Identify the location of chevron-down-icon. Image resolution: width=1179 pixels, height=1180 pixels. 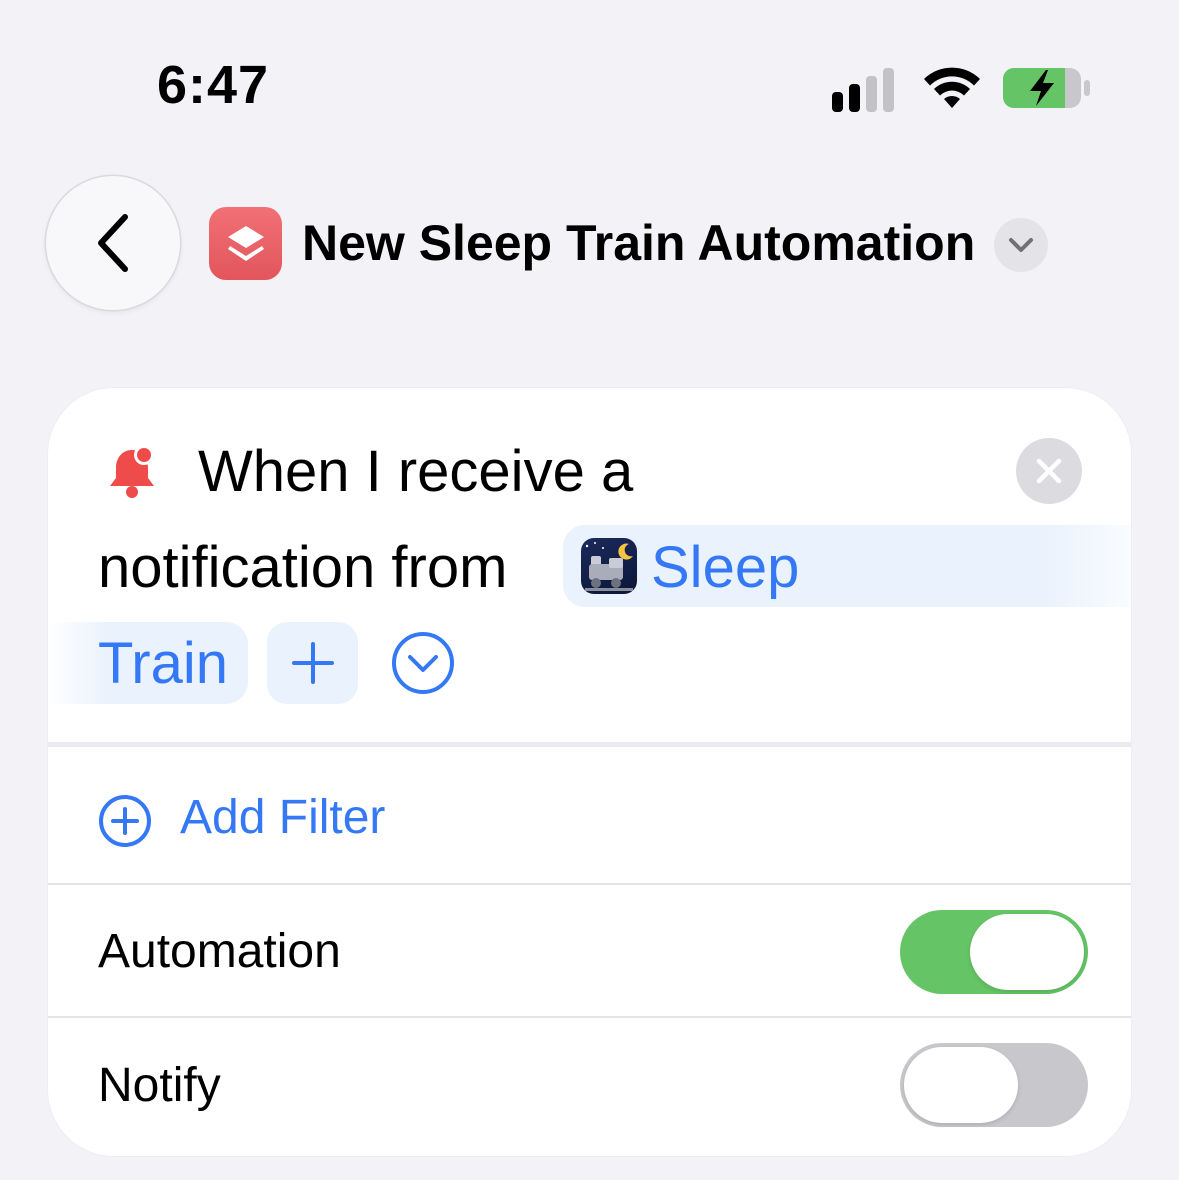
(1021, 245).